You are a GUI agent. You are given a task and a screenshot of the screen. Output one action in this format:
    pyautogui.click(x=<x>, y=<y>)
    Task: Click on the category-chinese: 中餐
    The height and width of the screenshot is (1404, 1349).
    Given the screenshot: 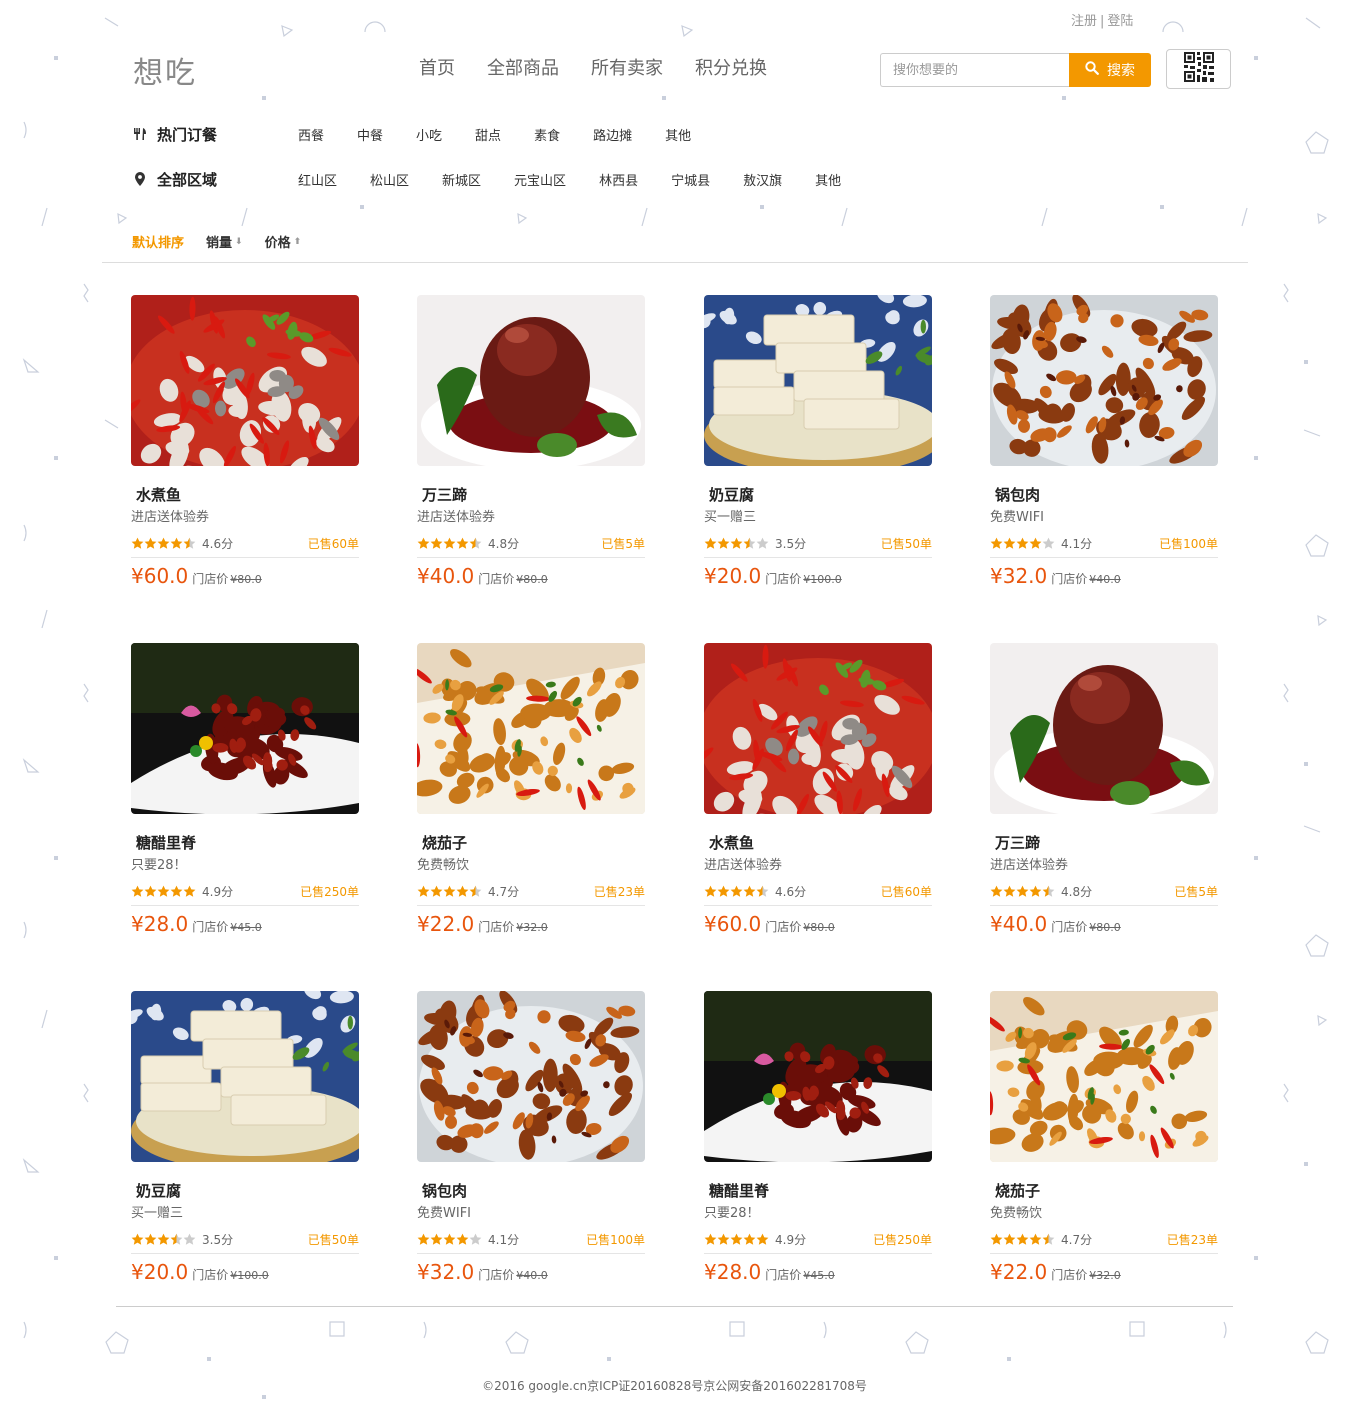 What is the action you would take?
    pyautogui.click(x=370, y=134)
    